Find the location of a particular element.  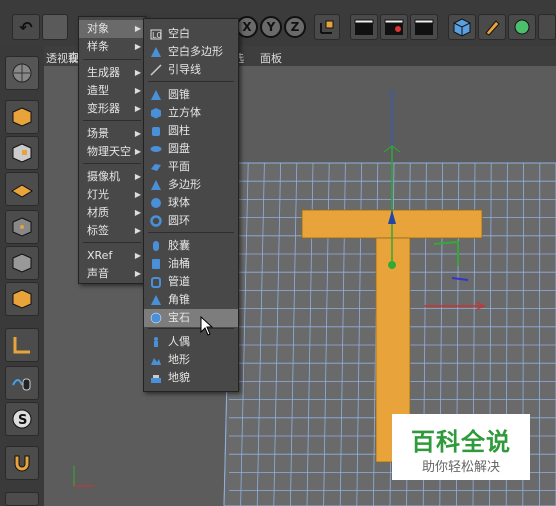

snap-button: S is located at coordinates (22, 419).